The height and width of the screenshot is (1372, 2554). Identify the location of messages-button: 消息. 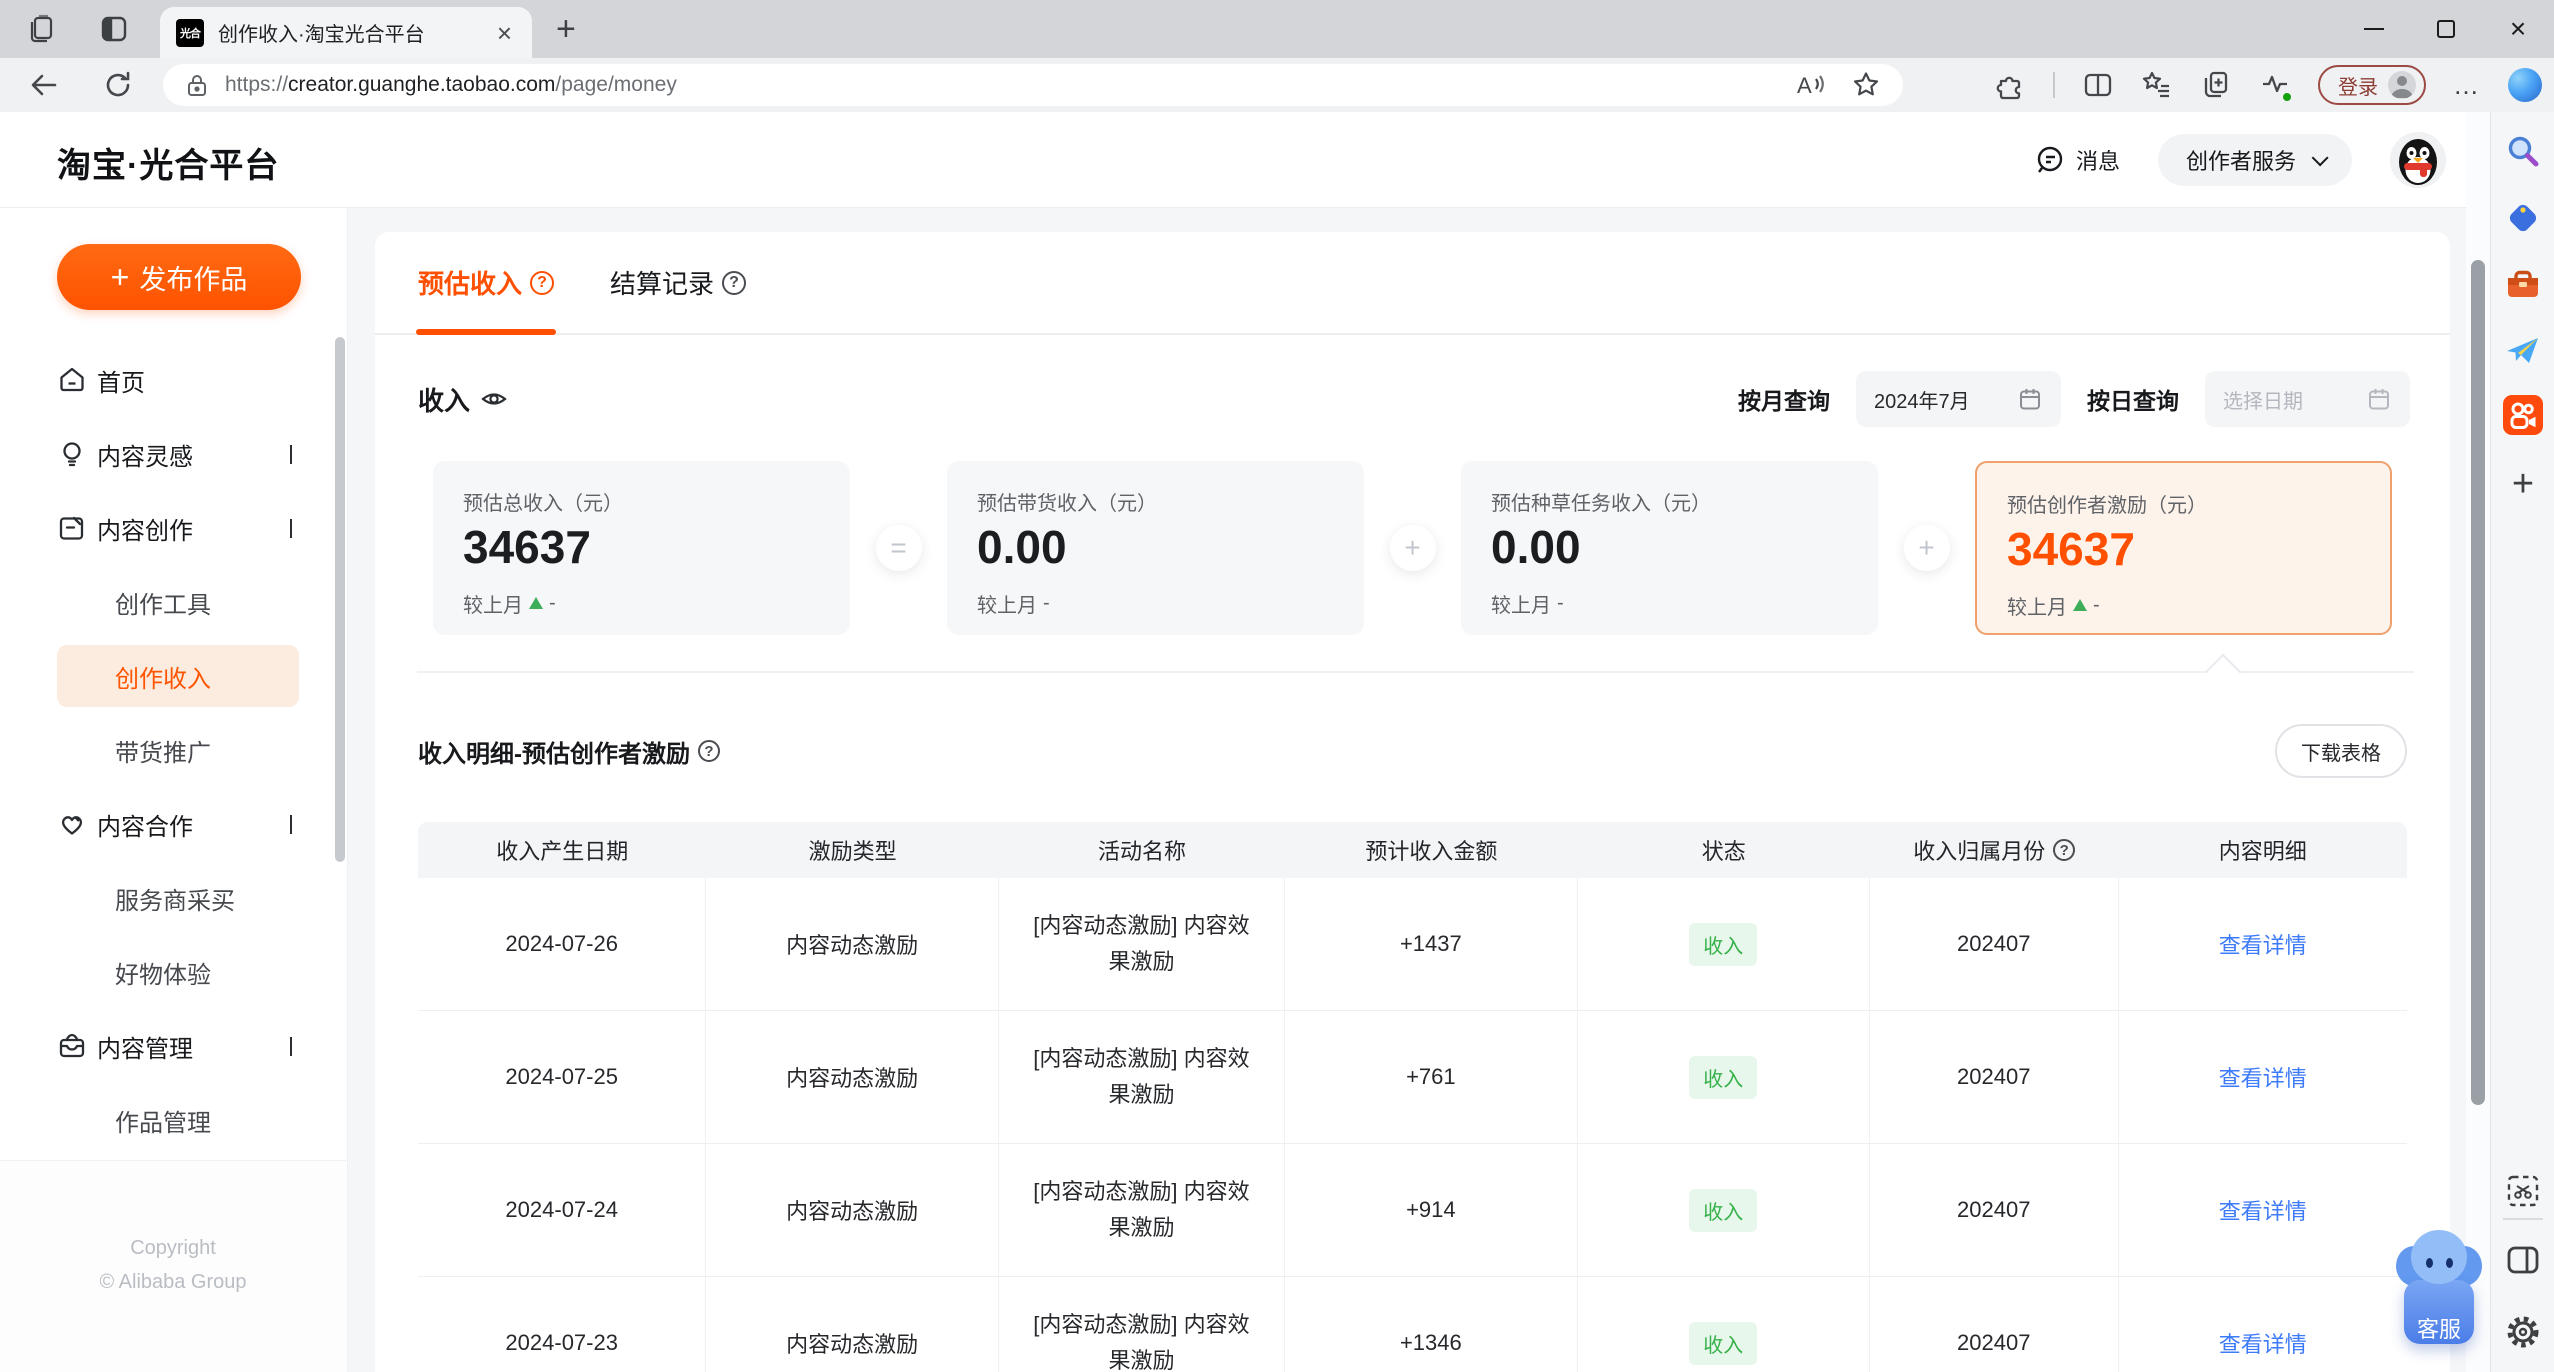
(2077, 160).